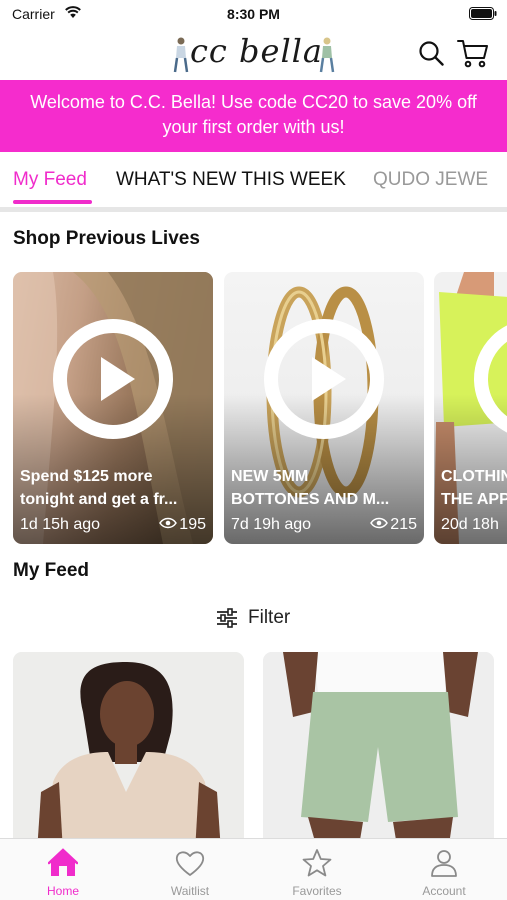 The width and height of the screenshot is (507, 900). Describe the element at coordinates (403, 524) in the screenshot. I see `live-views-count: 215` at that location.